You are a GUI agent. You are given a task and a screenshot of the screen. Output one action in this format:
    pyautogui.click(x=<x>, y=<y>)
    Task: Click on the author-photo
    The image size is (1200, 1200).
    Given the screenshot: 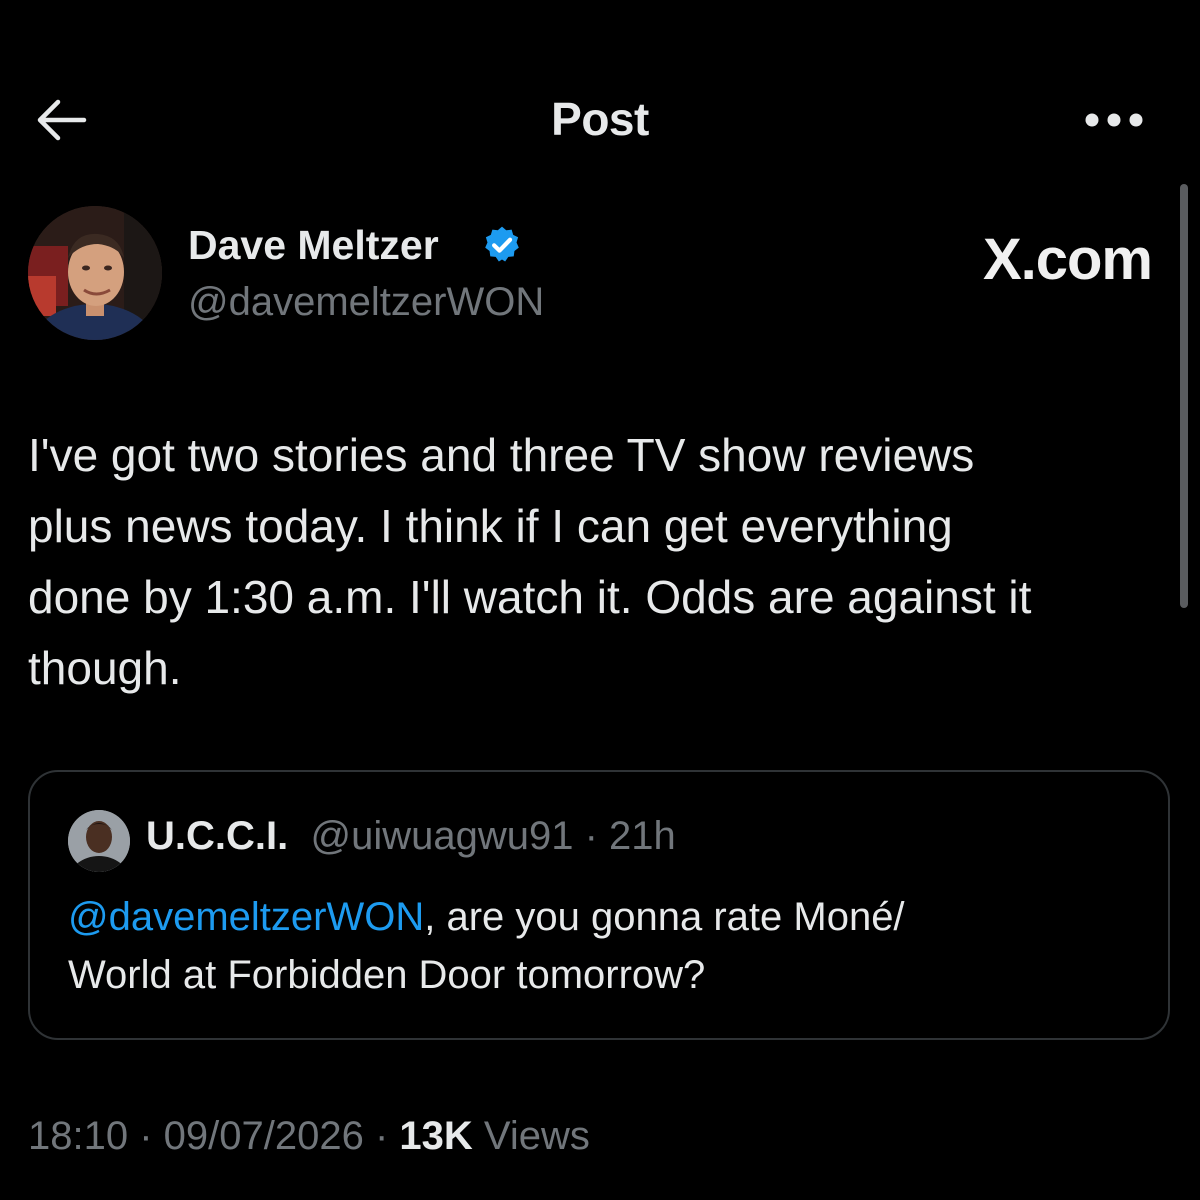 What is the action you would take?
    pyautogui.click(x=95, y=273)
    